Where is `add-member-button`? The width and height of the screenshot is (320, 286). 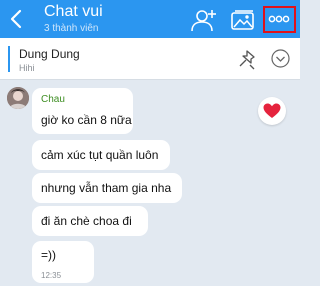
add-member-button is located at coordinates (203, 20).